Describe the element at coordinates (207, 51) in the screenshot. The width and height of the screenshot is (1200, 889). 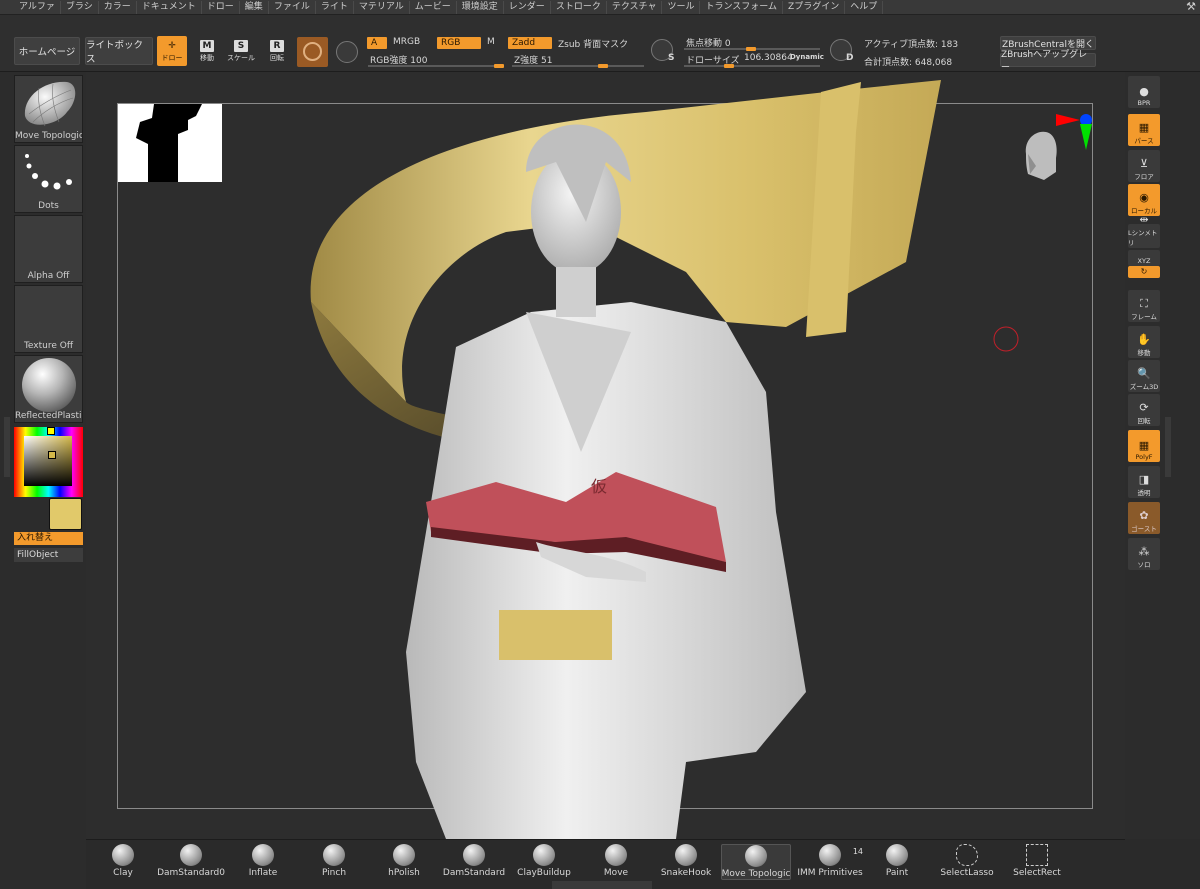
I see `move-tool-button: M 移動` at that location.